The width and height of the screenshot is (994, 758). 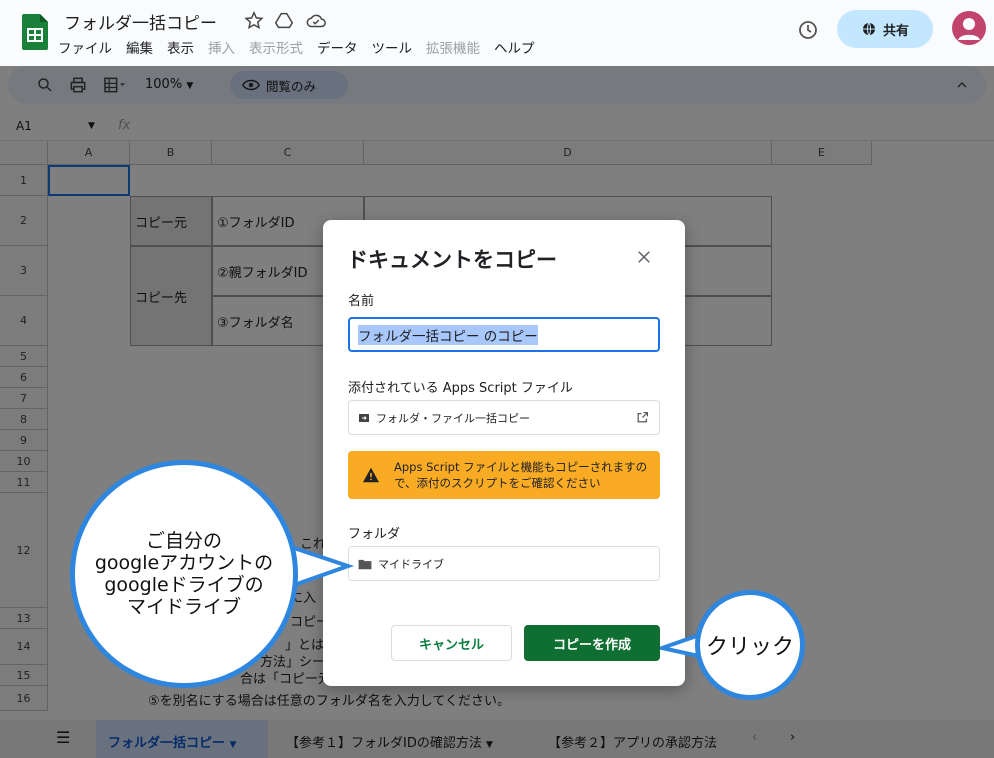 I want to click on sheets-logo-icon, so click(x=35, y=32).